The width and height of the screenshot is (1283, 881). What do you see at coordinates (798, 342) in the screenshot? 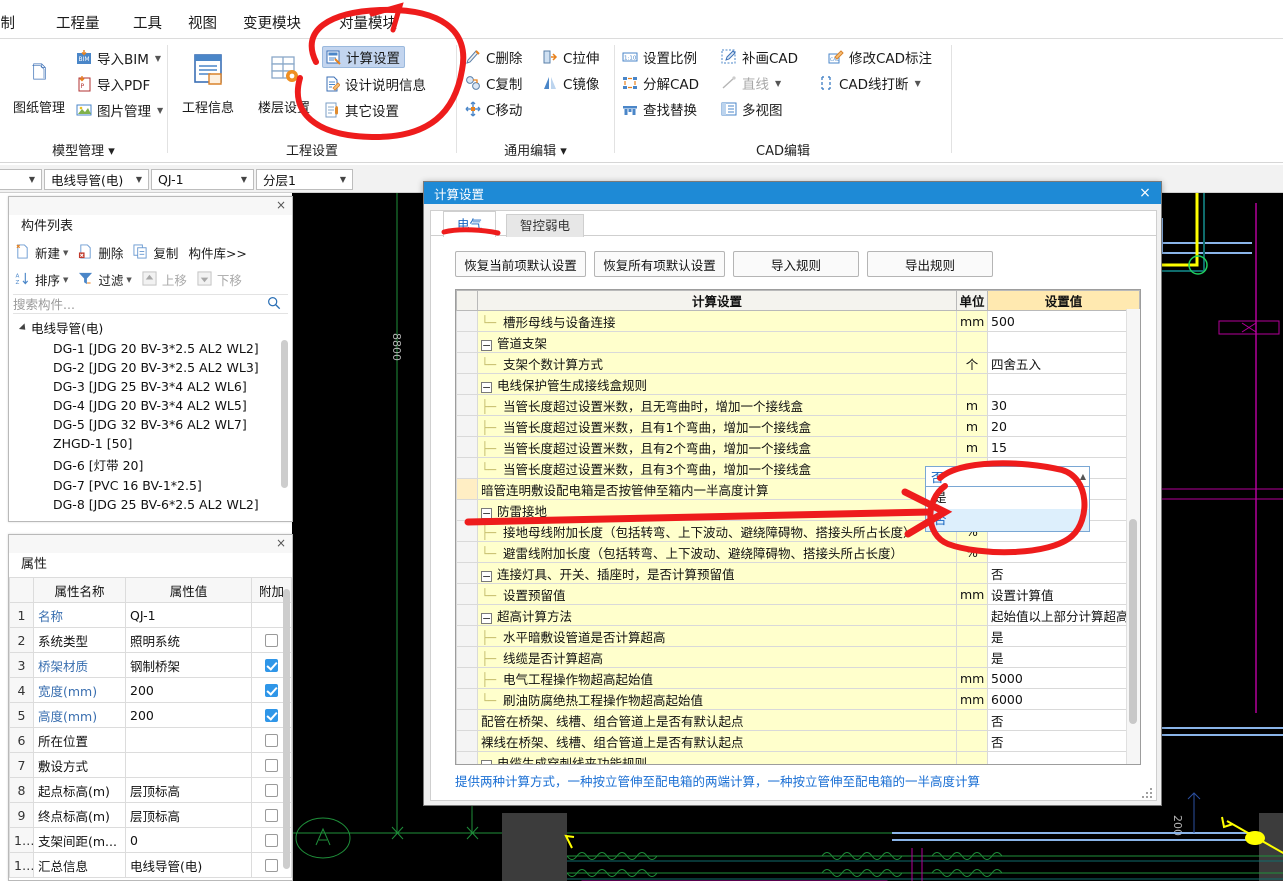
I see `table-row: − 管道支架` at bounding box center [798, 342].